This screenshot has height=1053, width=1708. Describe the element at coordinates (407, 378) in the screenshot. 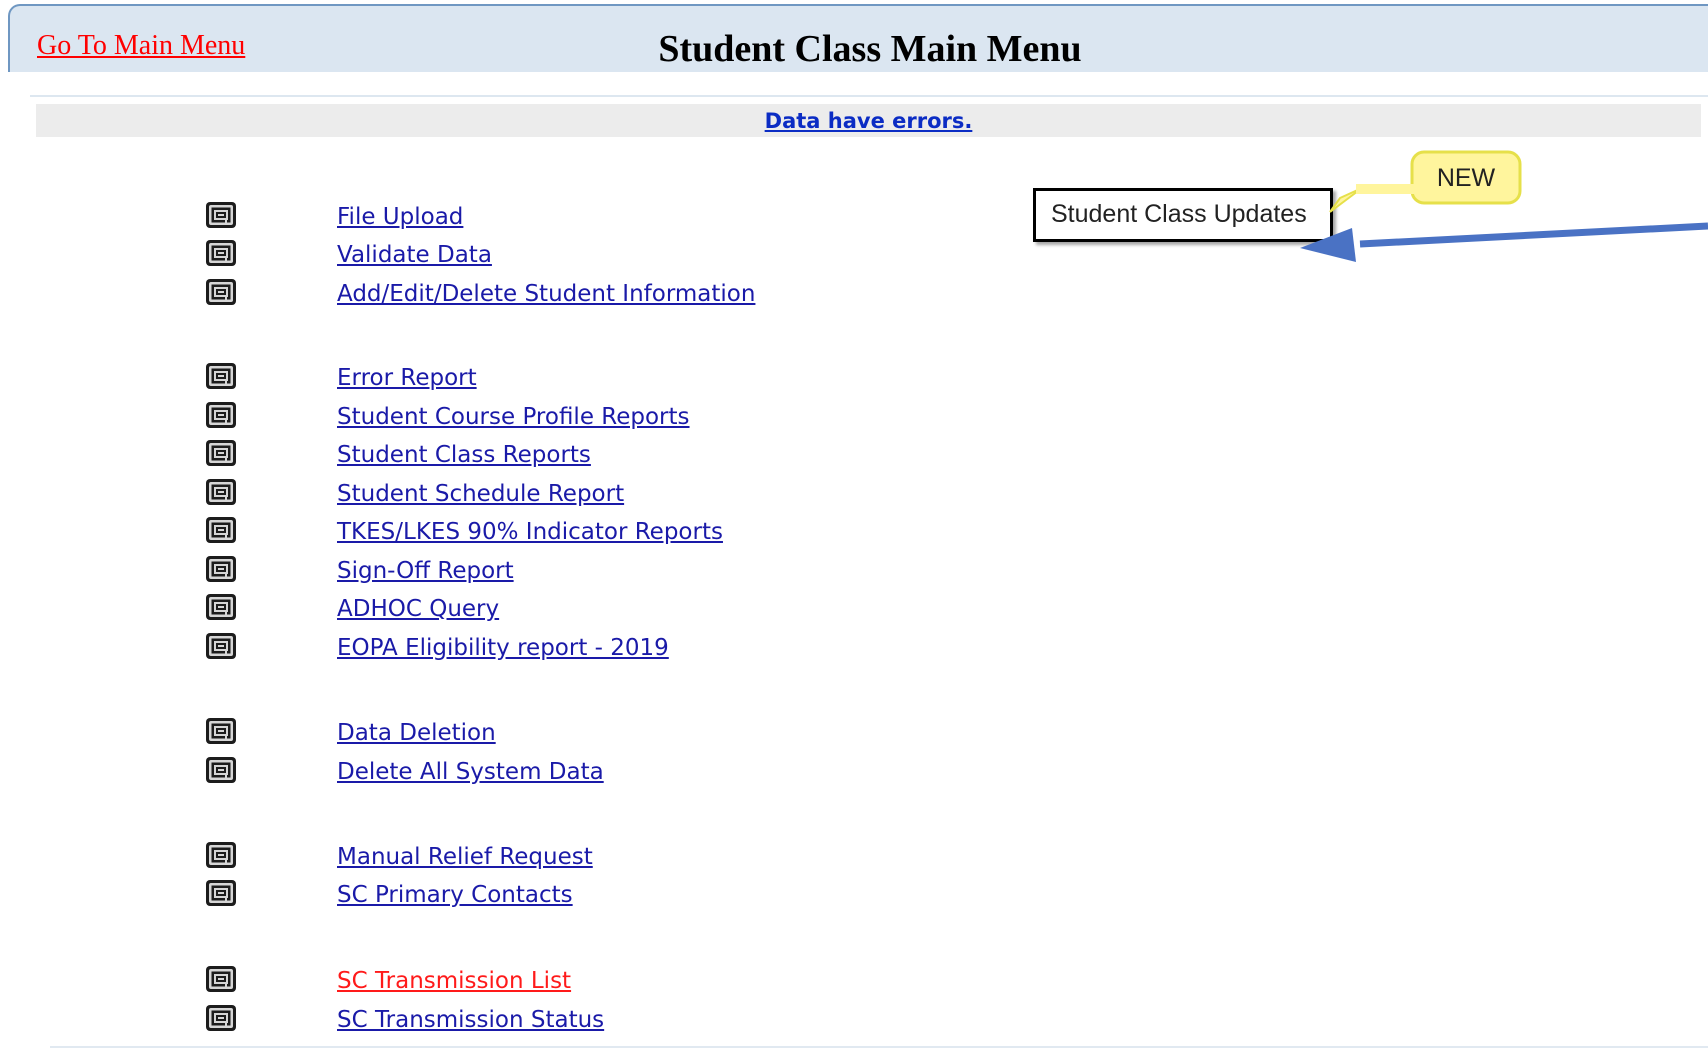

I see `error-report-link: Error Report` at that location.